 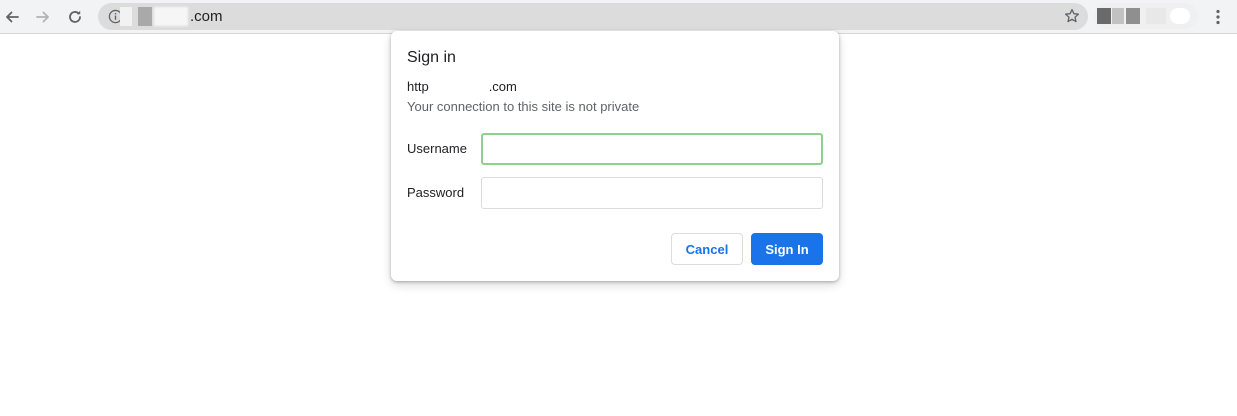 I want to click on redacted-origin, so click(x=458, y=86).